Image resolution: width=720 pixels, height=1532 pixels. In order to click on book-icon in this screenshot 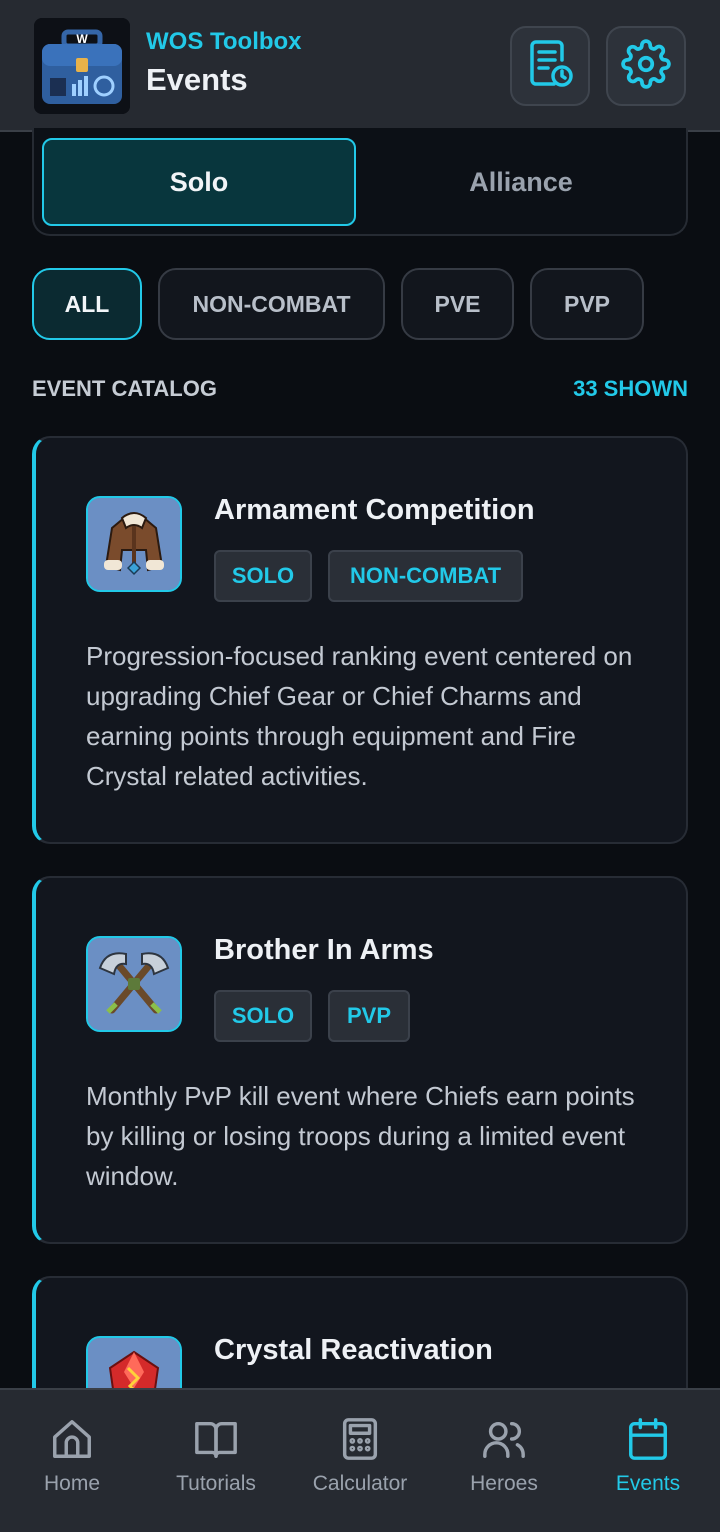, I will do `click(216, 1439)`.